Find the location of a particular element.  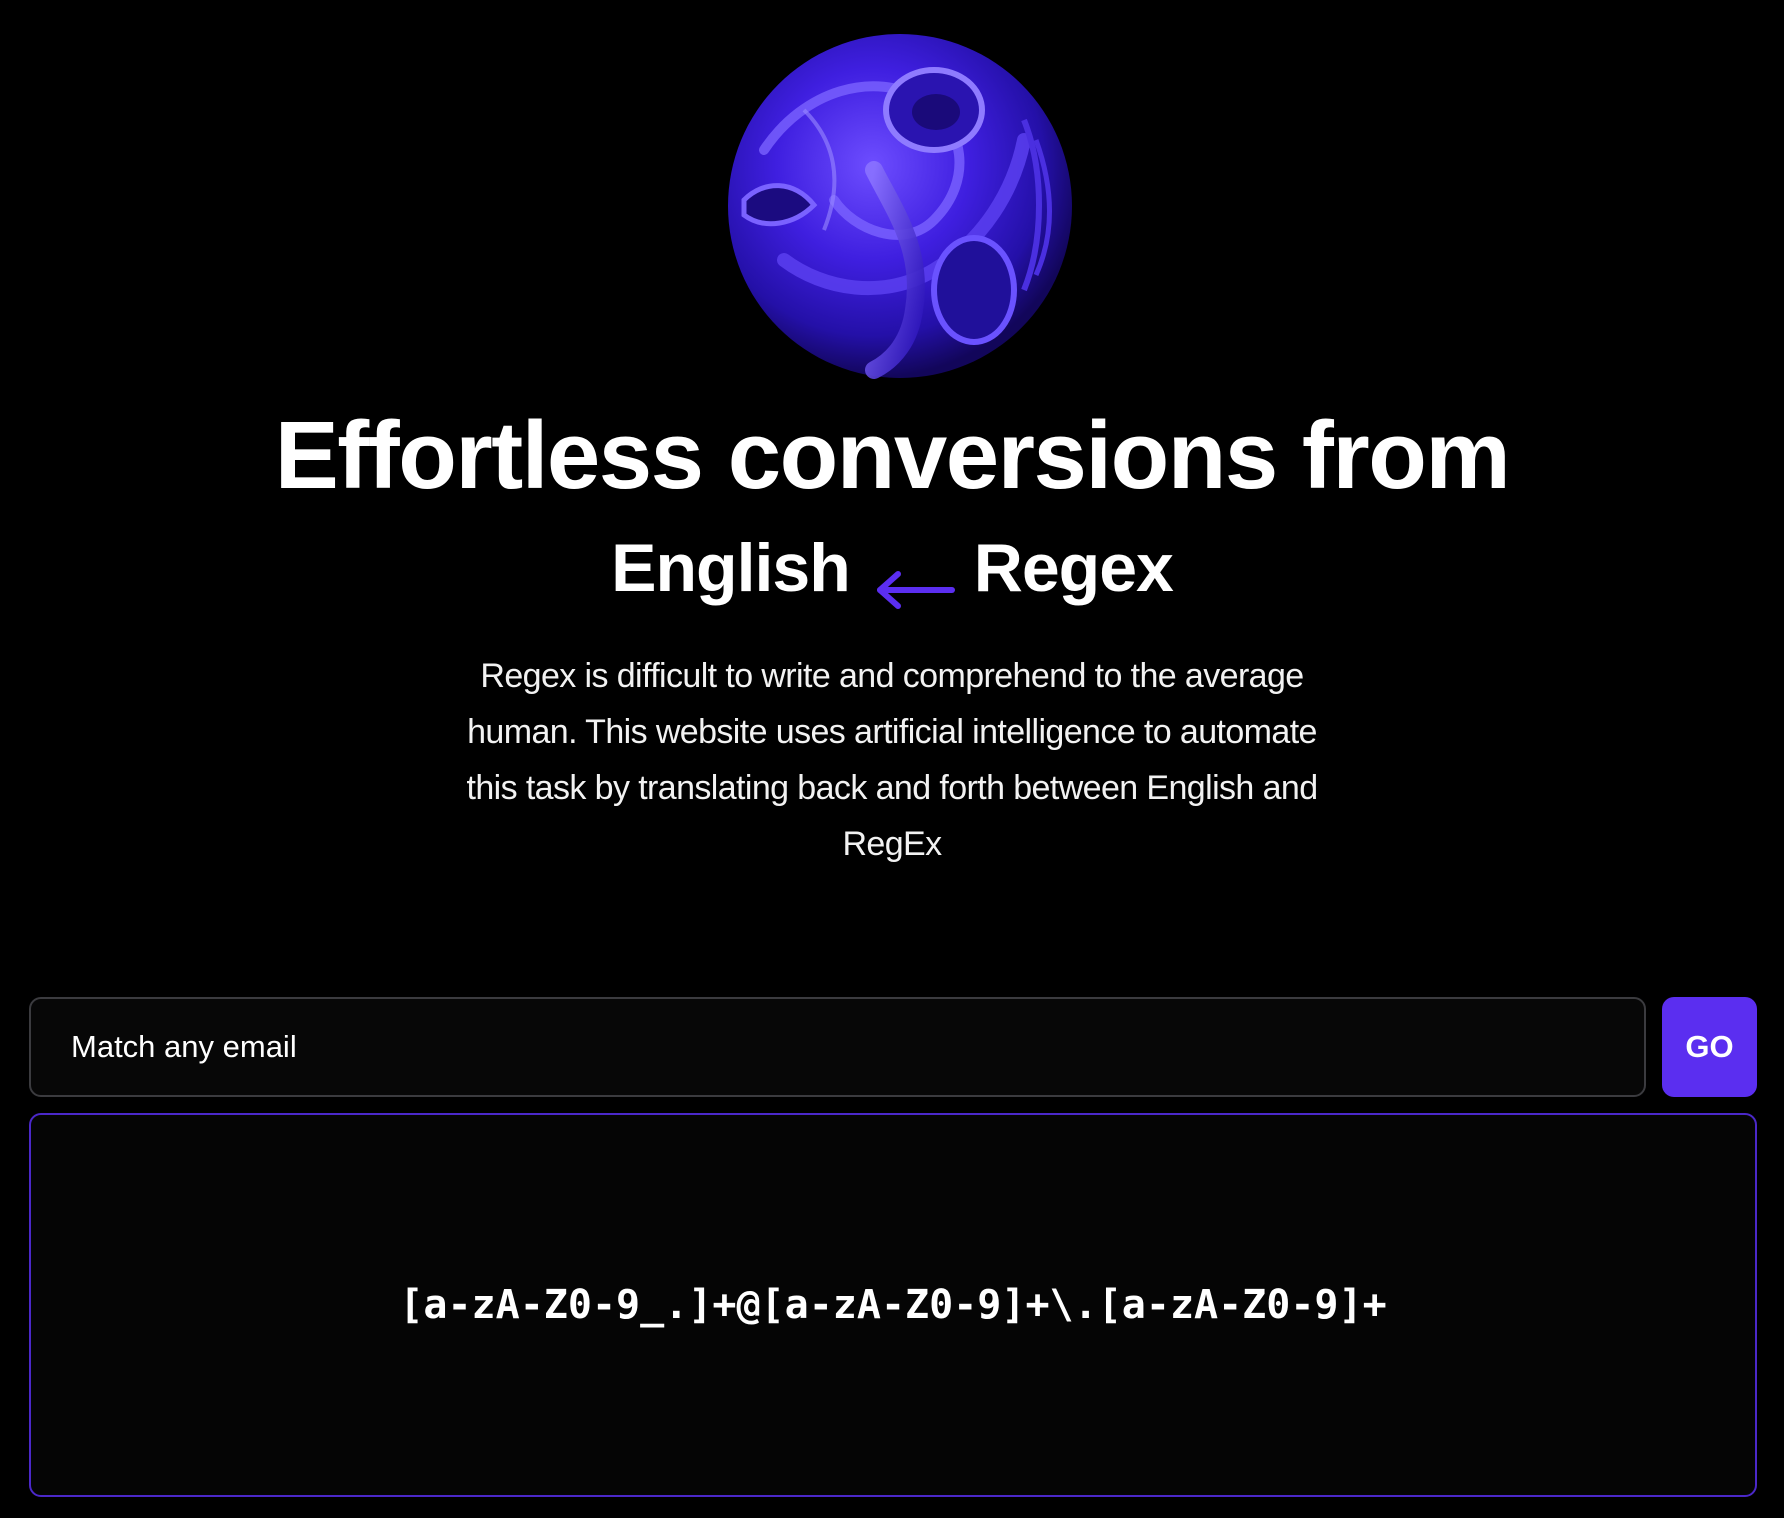

from-language-label: English is located at coordinates (731, 568).